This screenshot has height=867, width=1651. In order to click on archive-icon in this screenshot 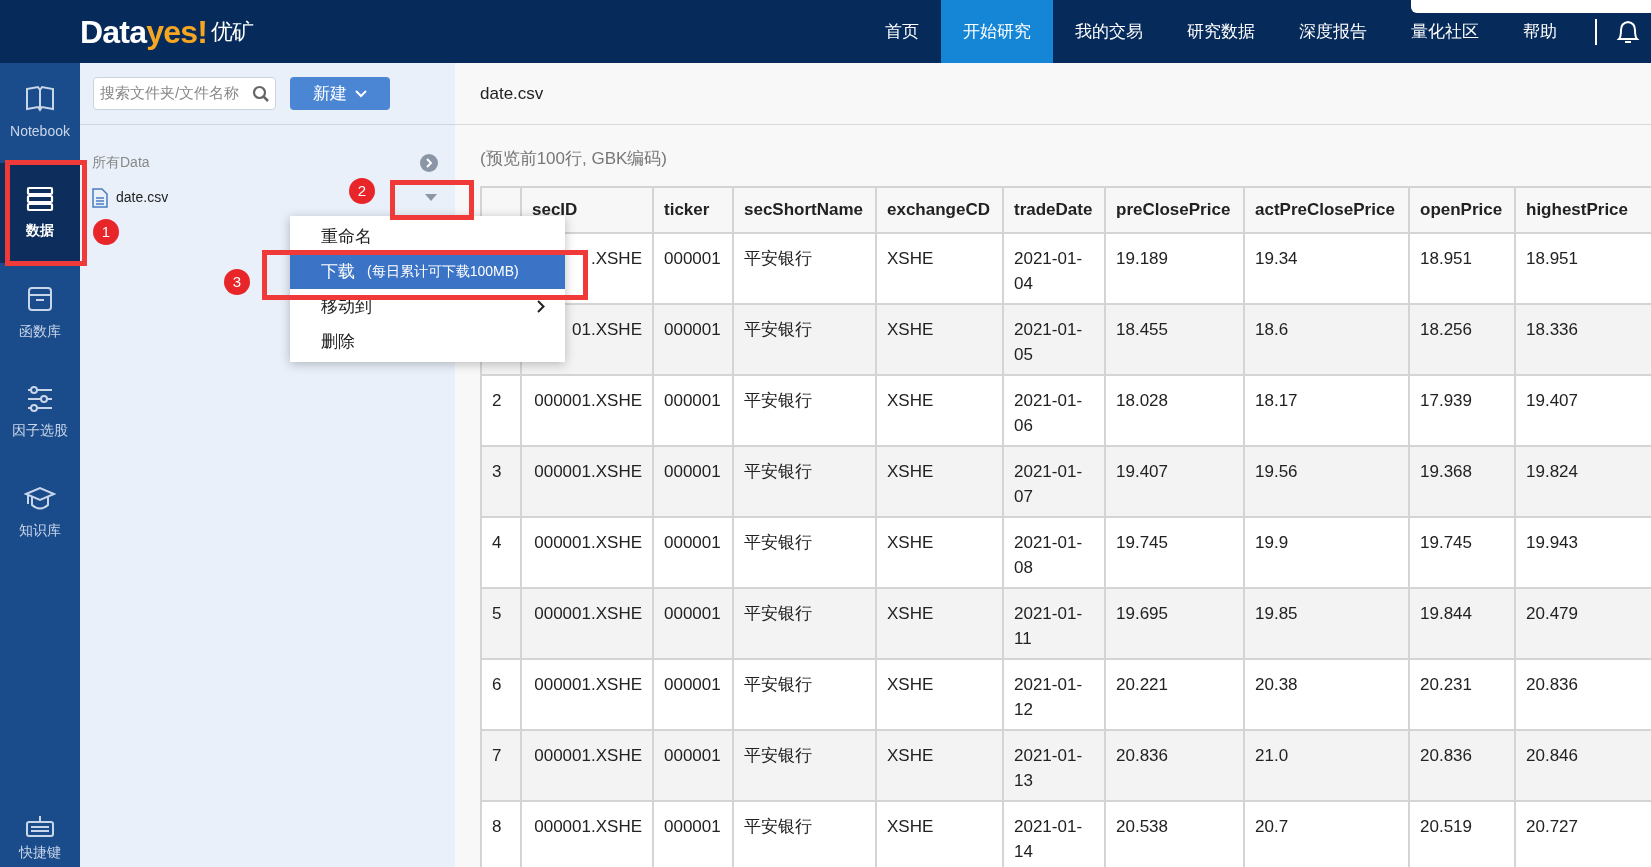, I will do `click(40, 298)`.